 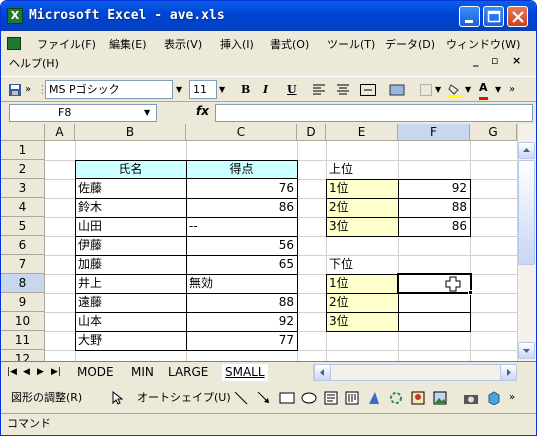 What do you see at coordinates (516, 60) in the screenshot?
I see `doc-close-icon: ×` at bounding box center [516, 60].